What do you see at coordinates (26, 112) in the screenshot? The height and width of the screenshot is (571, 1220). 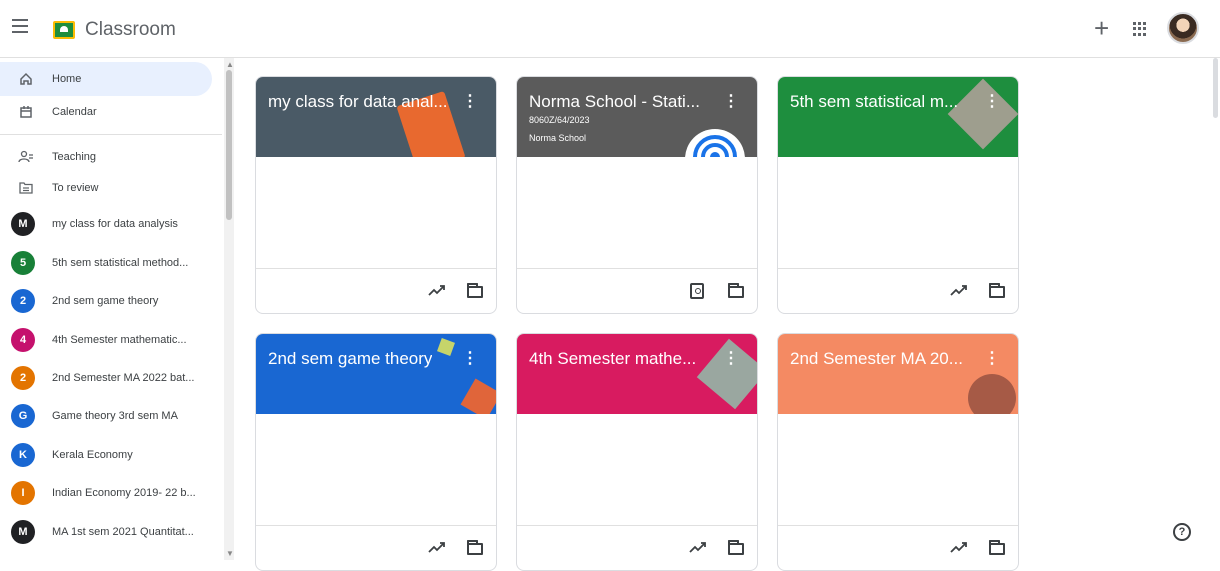 I see `calendar-icon` at bounding box center [26, 112].